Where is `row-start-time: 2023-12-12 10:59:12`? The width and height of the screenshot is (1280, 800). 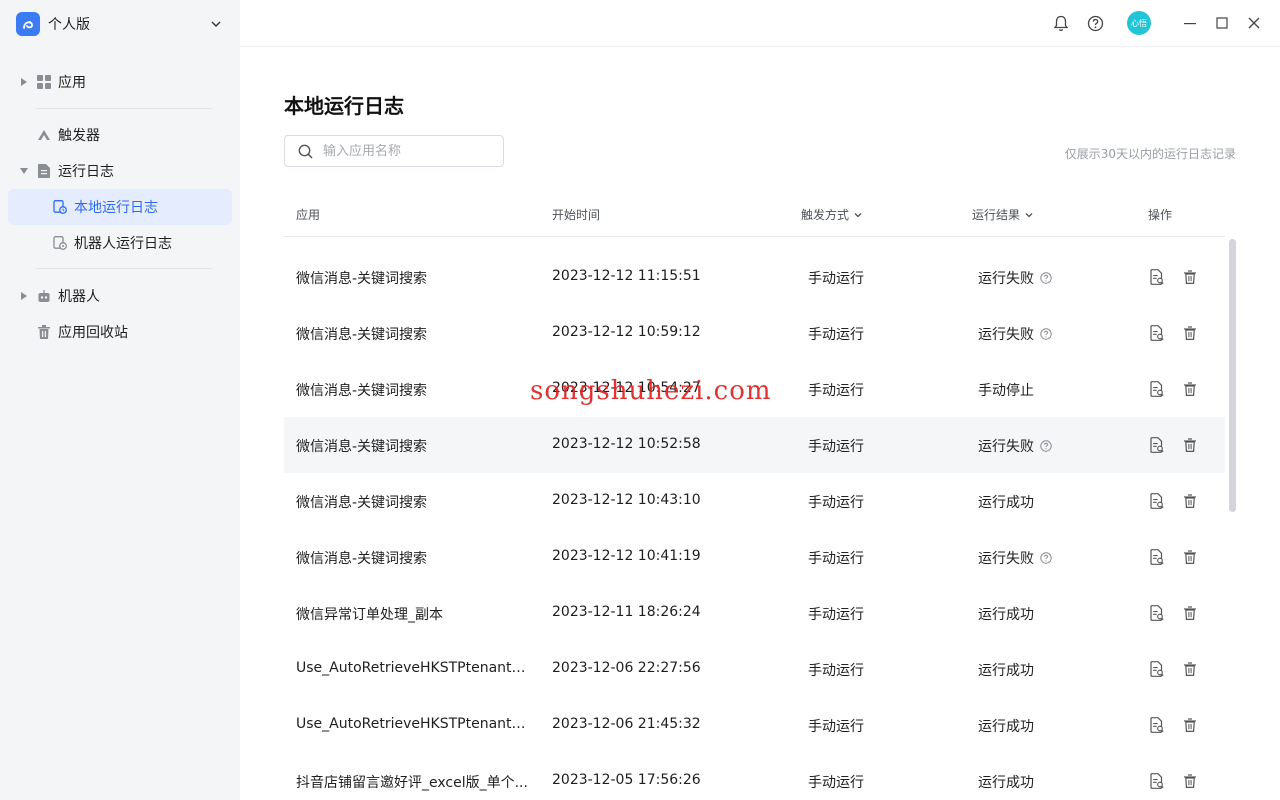
row-start-time: 2023-12-12 10:59:12 is located at coordinates (626, 332).